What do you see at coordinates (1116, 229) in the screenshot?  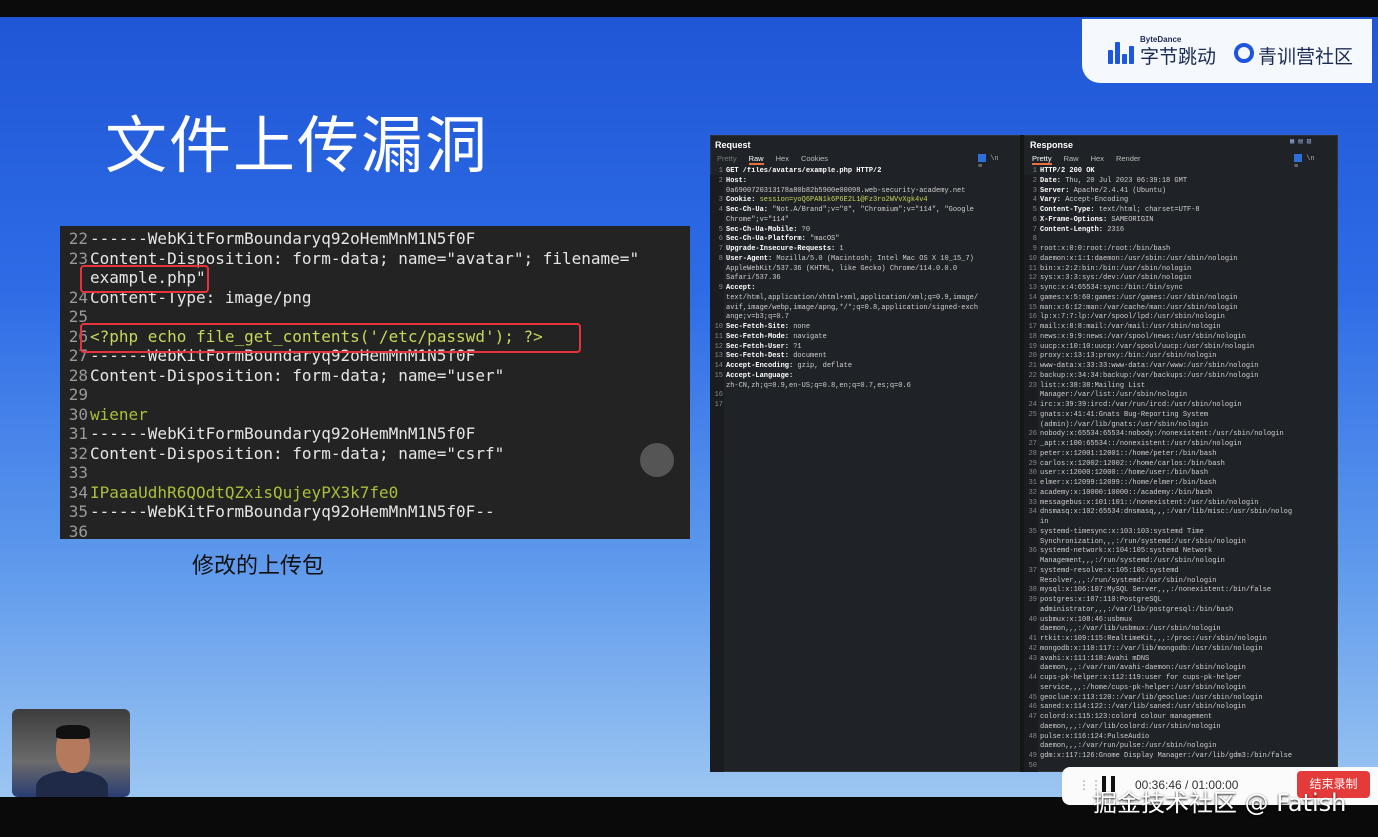 I see `header-value: 2316` at bounding box center [1116, 229].